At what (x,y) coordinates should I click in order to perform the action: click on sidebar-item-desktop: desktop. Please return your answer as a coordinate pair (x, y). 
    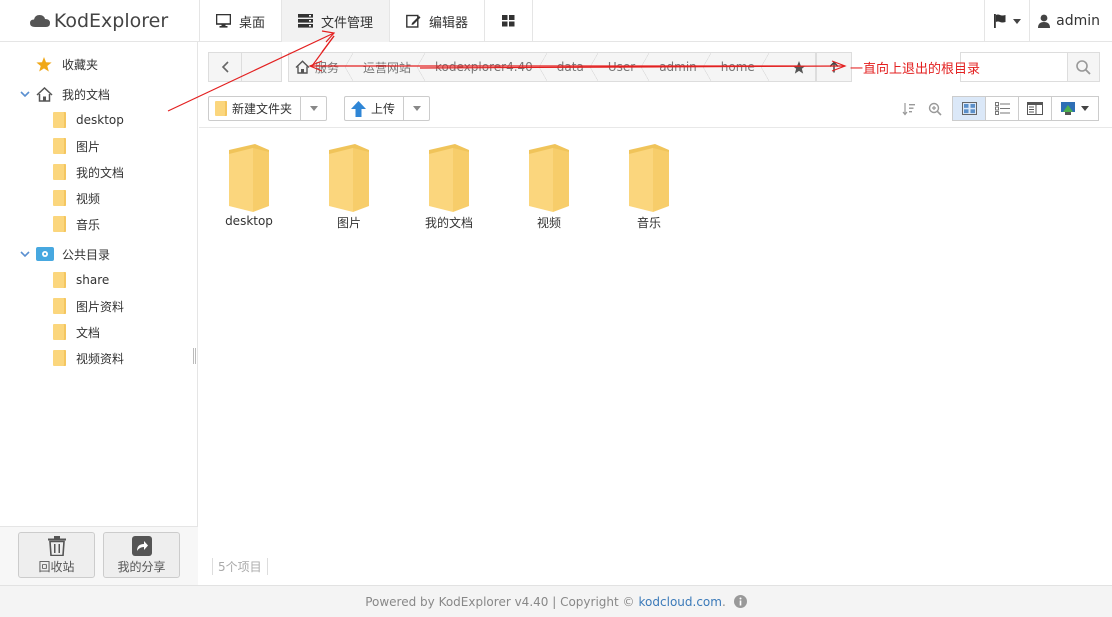
    Looking at the image, I should click on (88, 120).